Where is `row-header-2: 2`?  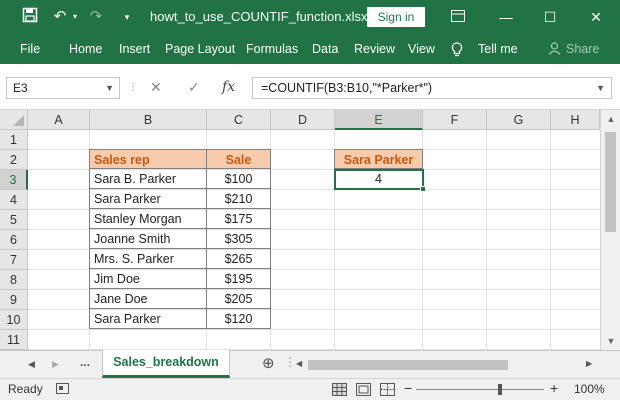 row-header-2: 2 is located at coordinates (14, 160).